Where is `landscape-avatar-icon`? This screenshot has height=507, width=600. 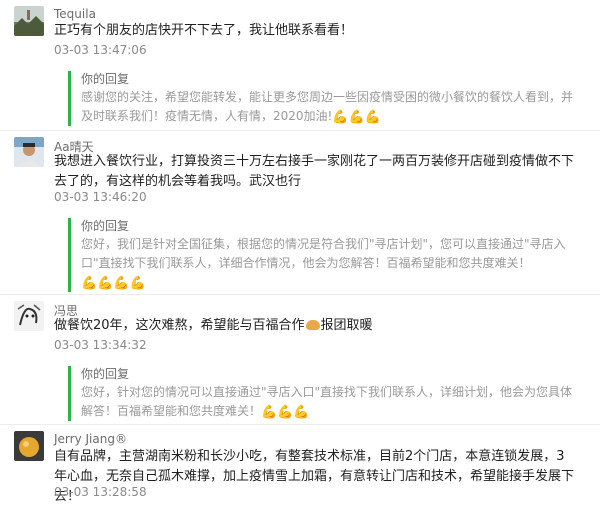
landscape-avatar-icon is located at coordinates (29, 21).